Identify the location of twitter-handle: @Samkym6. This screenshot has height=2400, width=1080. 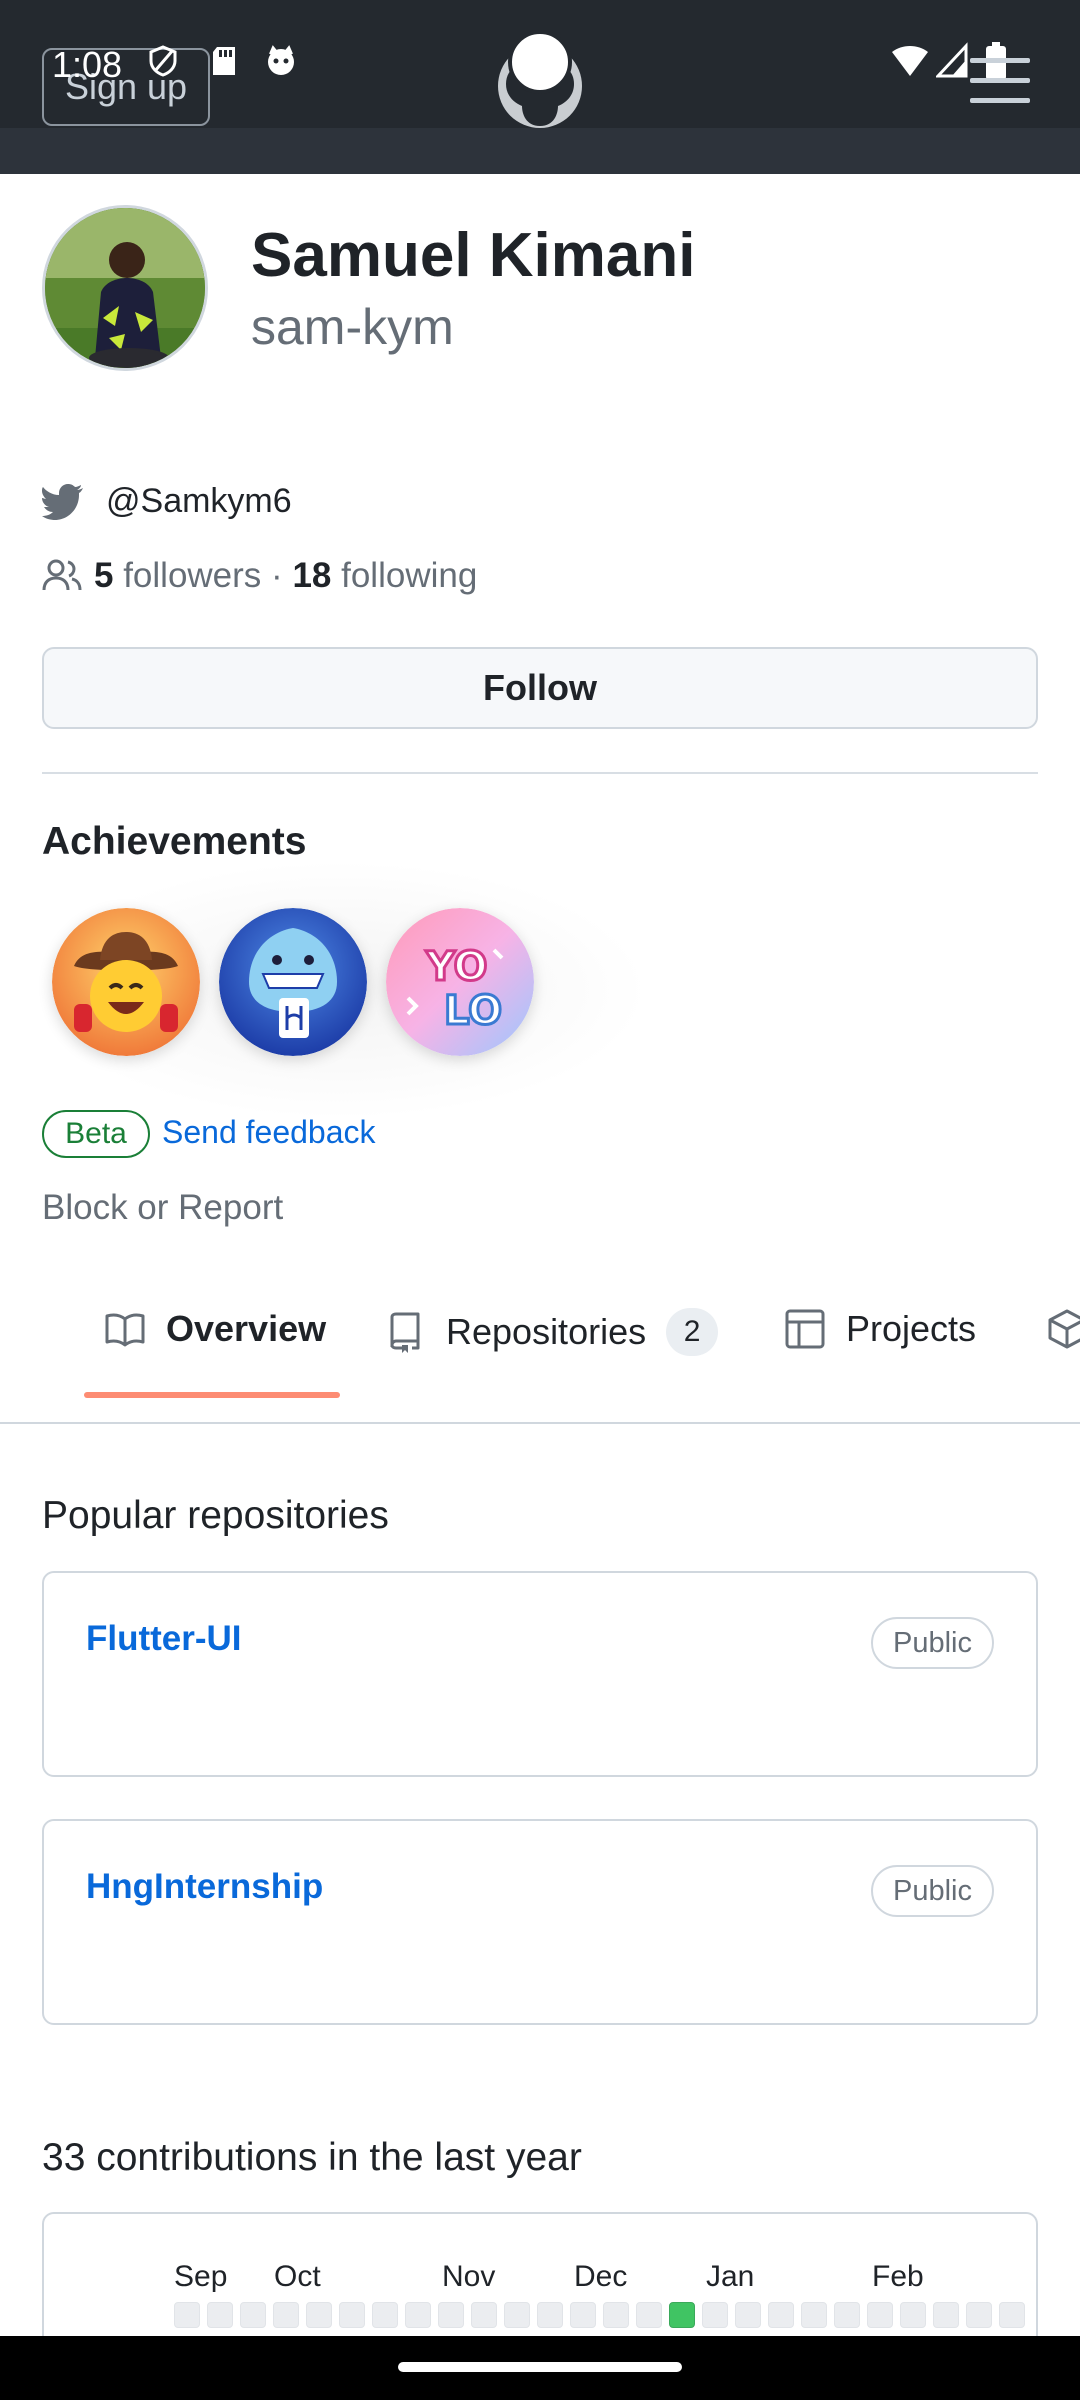
(199, 501).